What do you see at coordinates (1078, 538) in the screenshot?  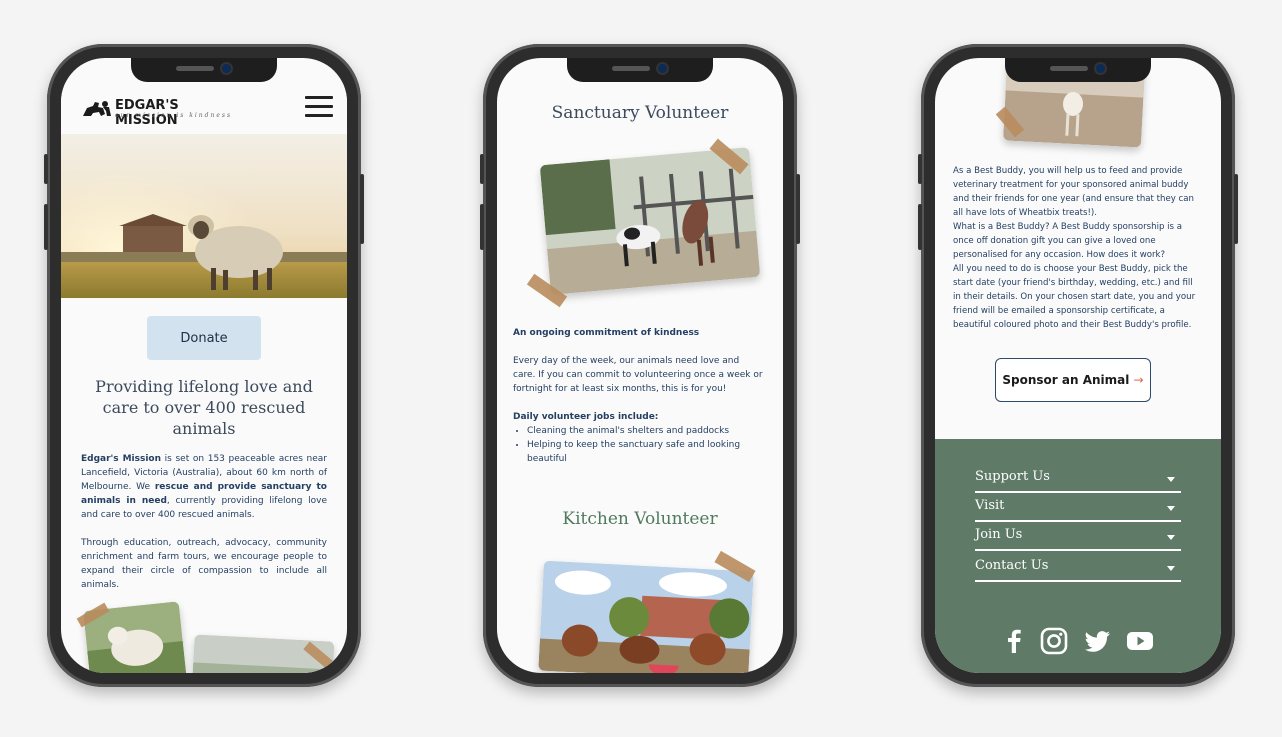 I see `footer-accordion-join: Join Us` at bounding box center [1078, 538].